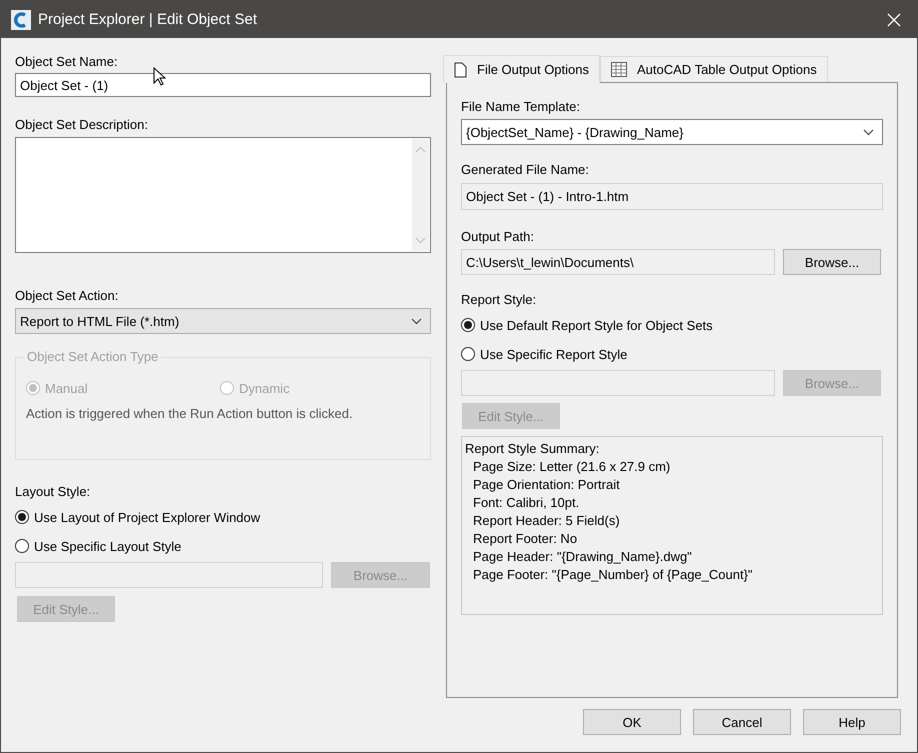 Image resolution: width=918 pixels, height=753 pixels. What do you see at coordinates (521, 106) in the screenshot?
I see `field-label: File Name Template:` at bounding box center [521, 106].